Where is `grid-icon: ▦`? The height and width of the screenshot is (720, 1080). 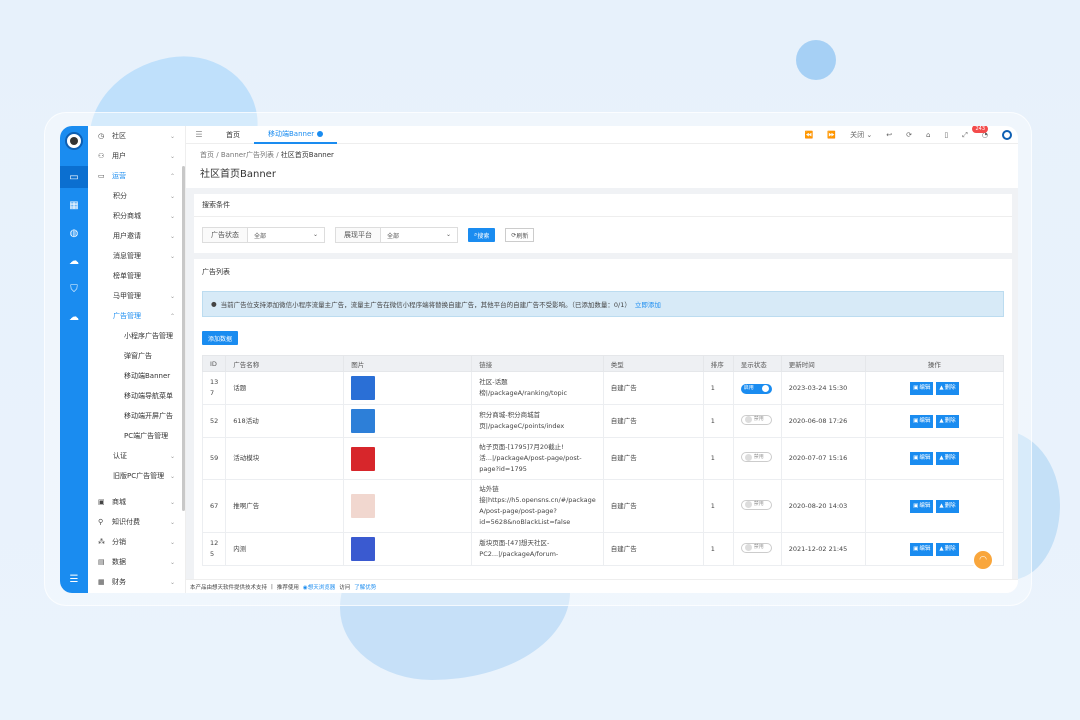
grid-icon: ▦ is located at coordinates (74, 205).